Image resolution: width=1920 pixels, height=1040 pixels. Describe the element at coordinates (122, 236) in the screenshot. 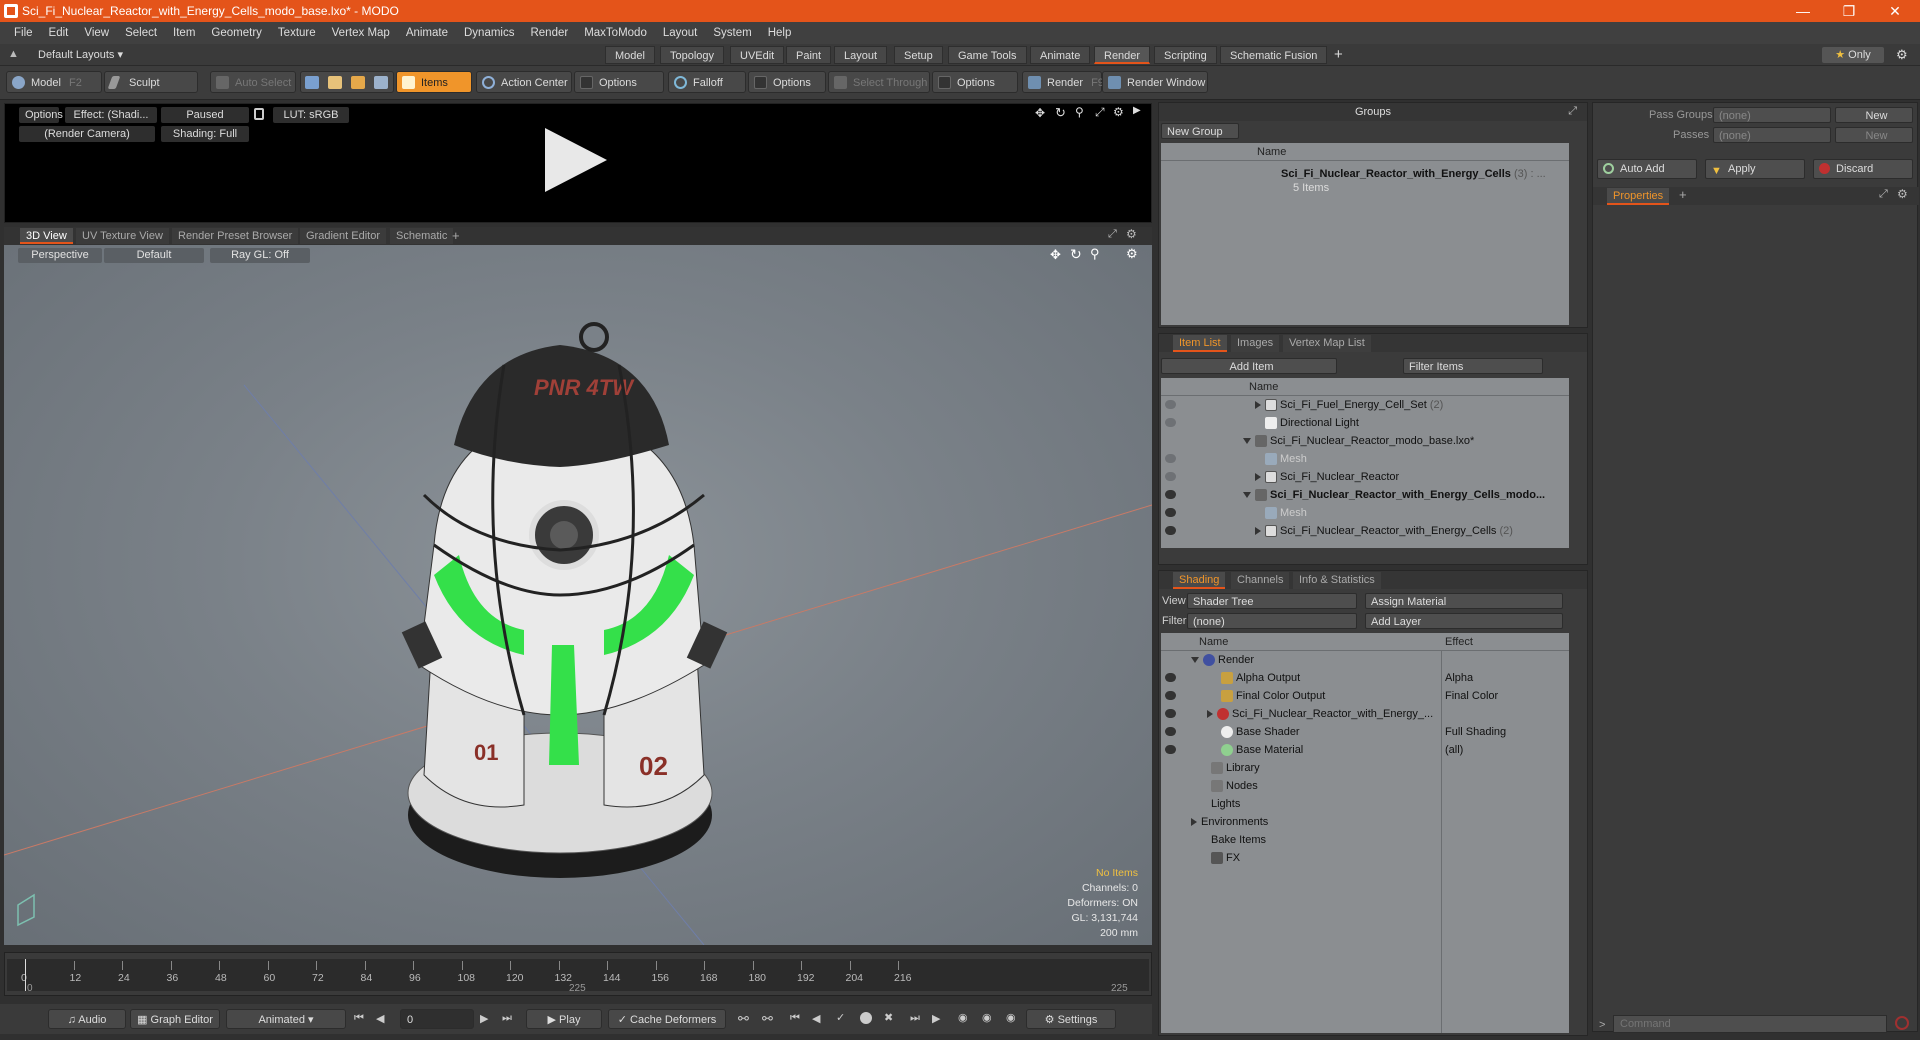

I see `tab-uv-texture-view: UV Texture View` at that location.